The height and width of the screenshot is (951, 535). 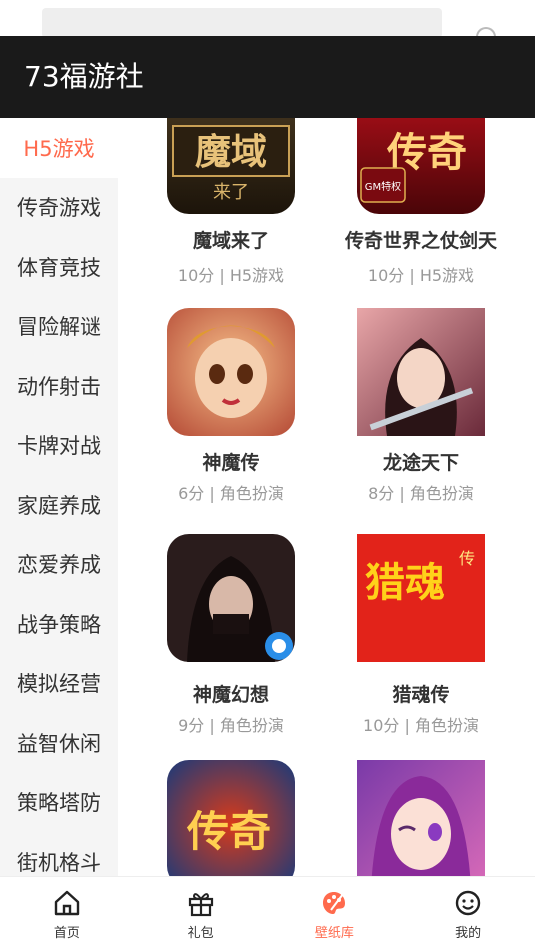 What do you see at coordinates (59, 267) in the screenshot?
I see `sidebar-item-sports: 体育竞技` at bounding box center [59, 267].